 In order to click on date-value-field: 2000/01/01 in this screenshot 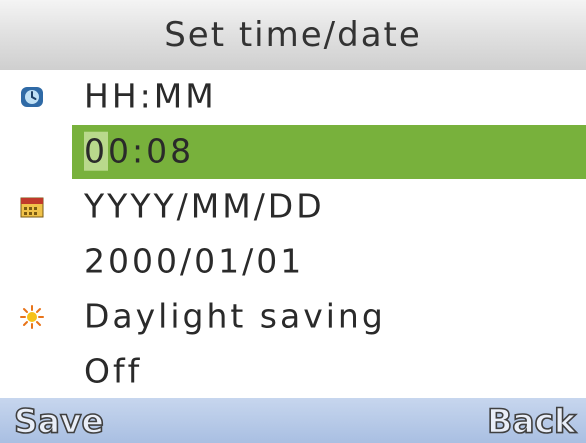, I will do `click(293, 262)`.